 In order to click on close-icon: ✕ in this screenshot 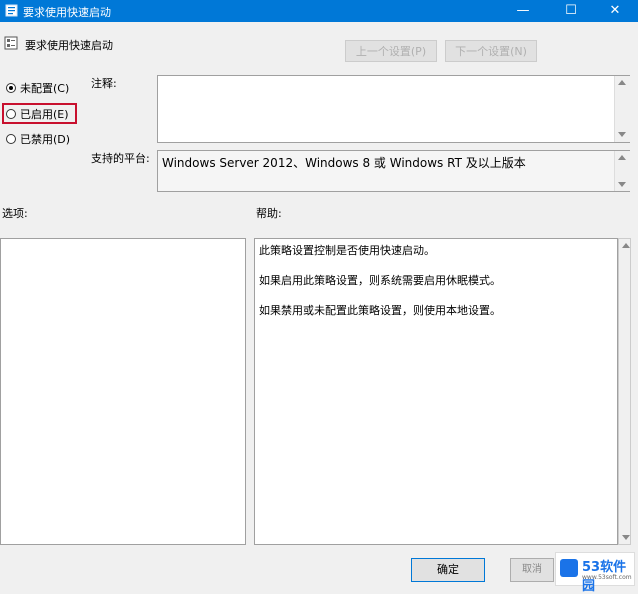, I will do `click(615, 10)`.